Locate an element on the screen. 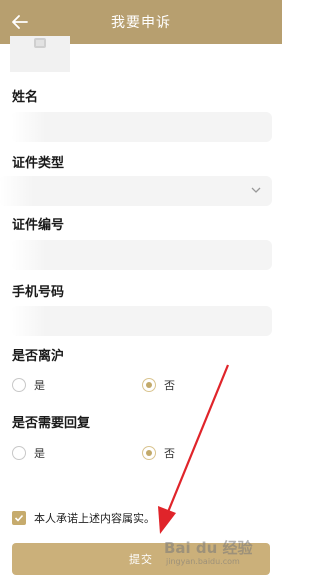 This screenshot has width=320, height=587. name-input is located at coordinates (142, 127).